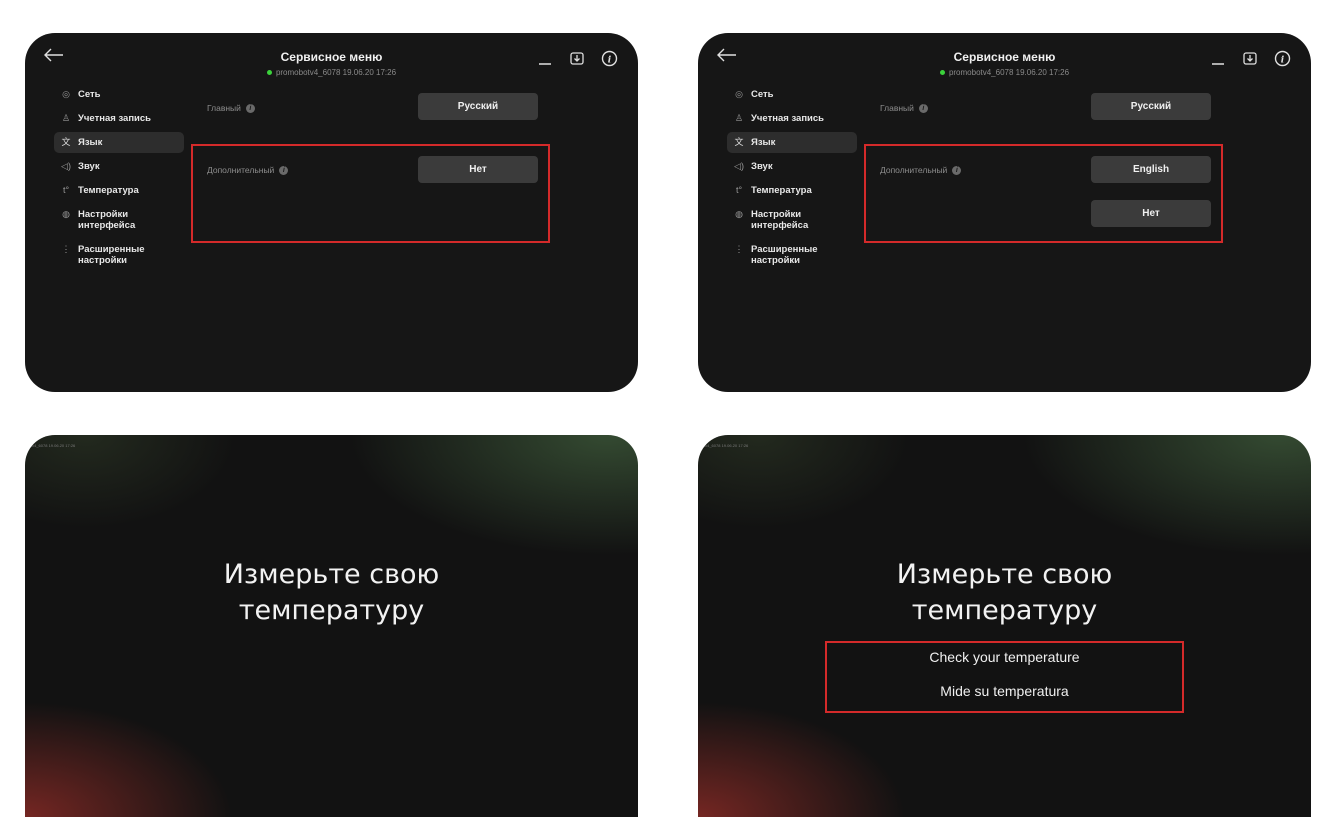 The image size is (1322, 817). What do you see at coordinates (1004, 657) in the screenshot?
I see `translation-line-english: Check your temperature` at bounding box center [1004, 657].